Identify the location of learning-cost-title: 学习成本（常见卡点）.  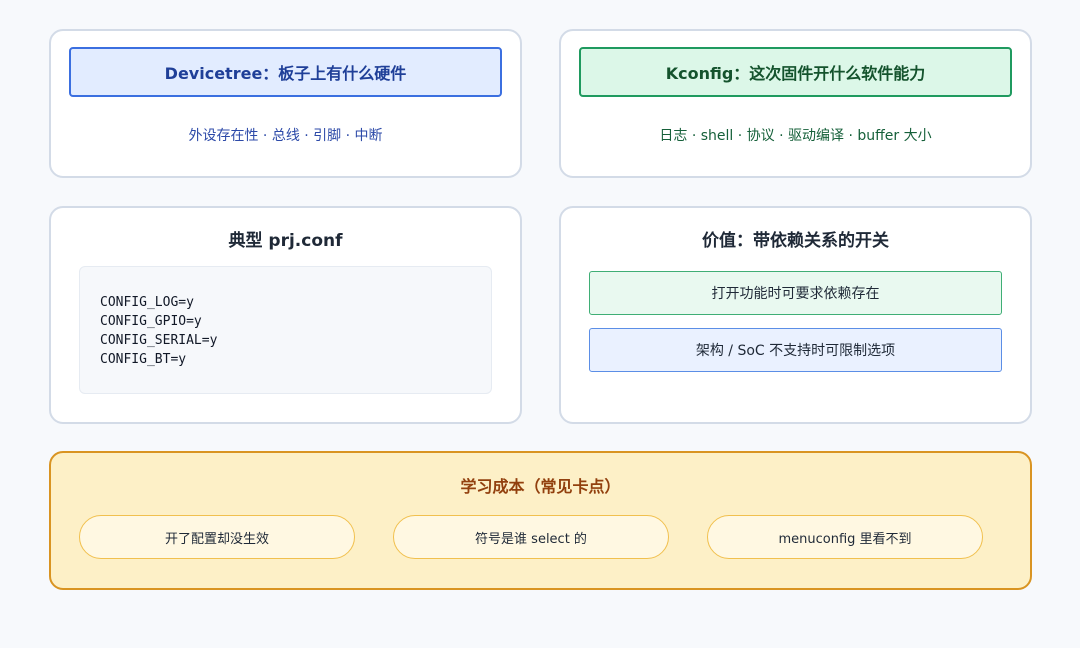
(540, 486).